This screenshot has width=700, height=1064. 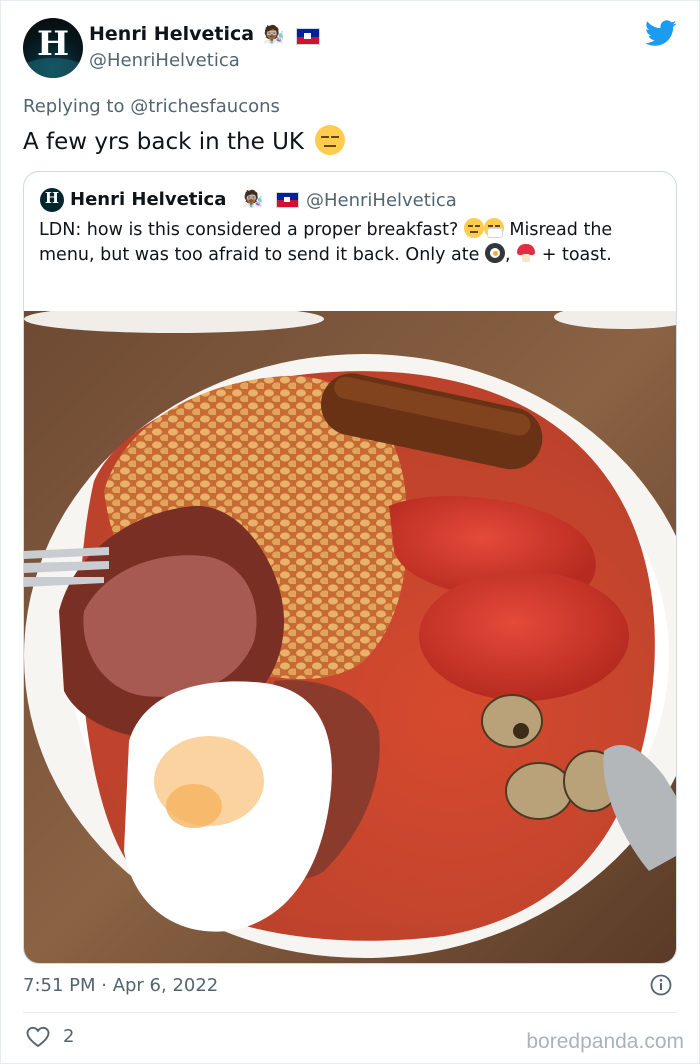 What do you see at coordinates (38, 1037) in the screenshot?
I see `heart-icon` at bounding box center [38, 1037].